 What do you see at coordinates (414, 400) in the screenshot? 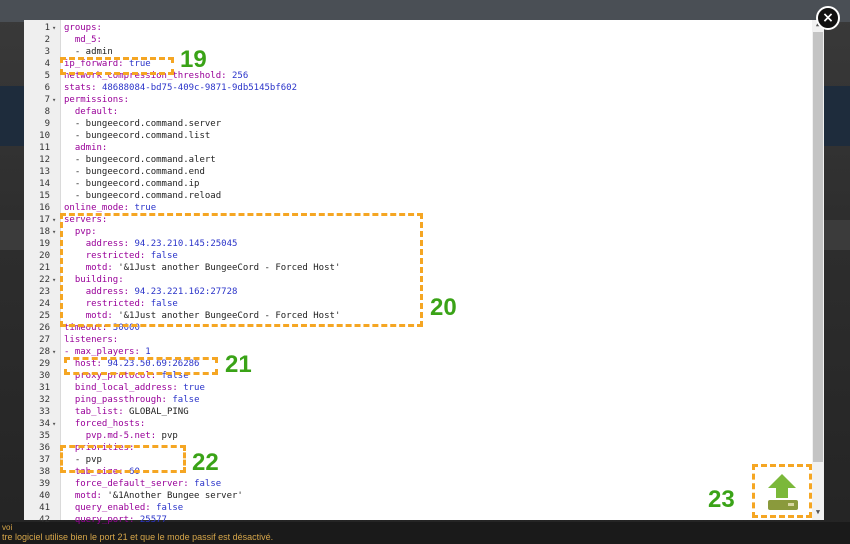
I see `code-line: 32 ping_passthrough: false` at bounding box center [414, 400].